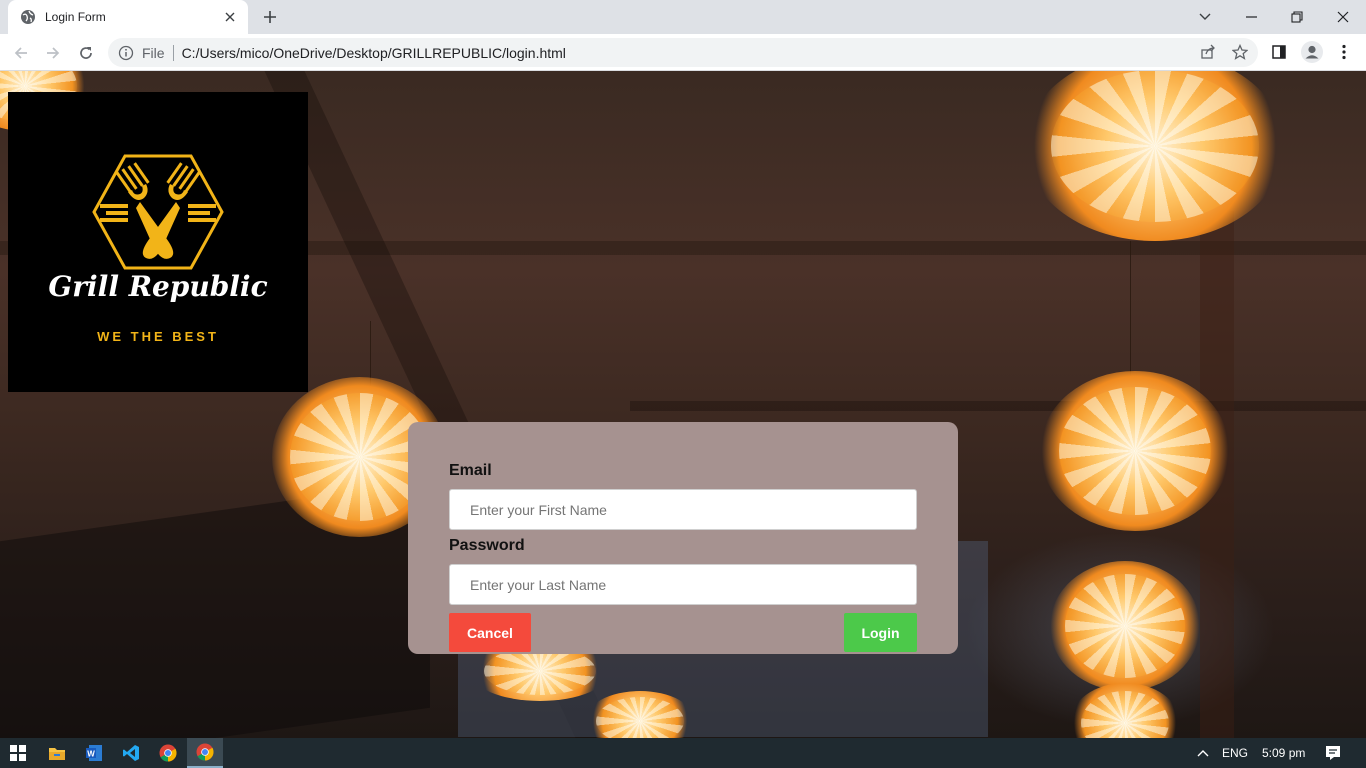  I want to click on logo-name: Grill Republic, so click(158, 286).